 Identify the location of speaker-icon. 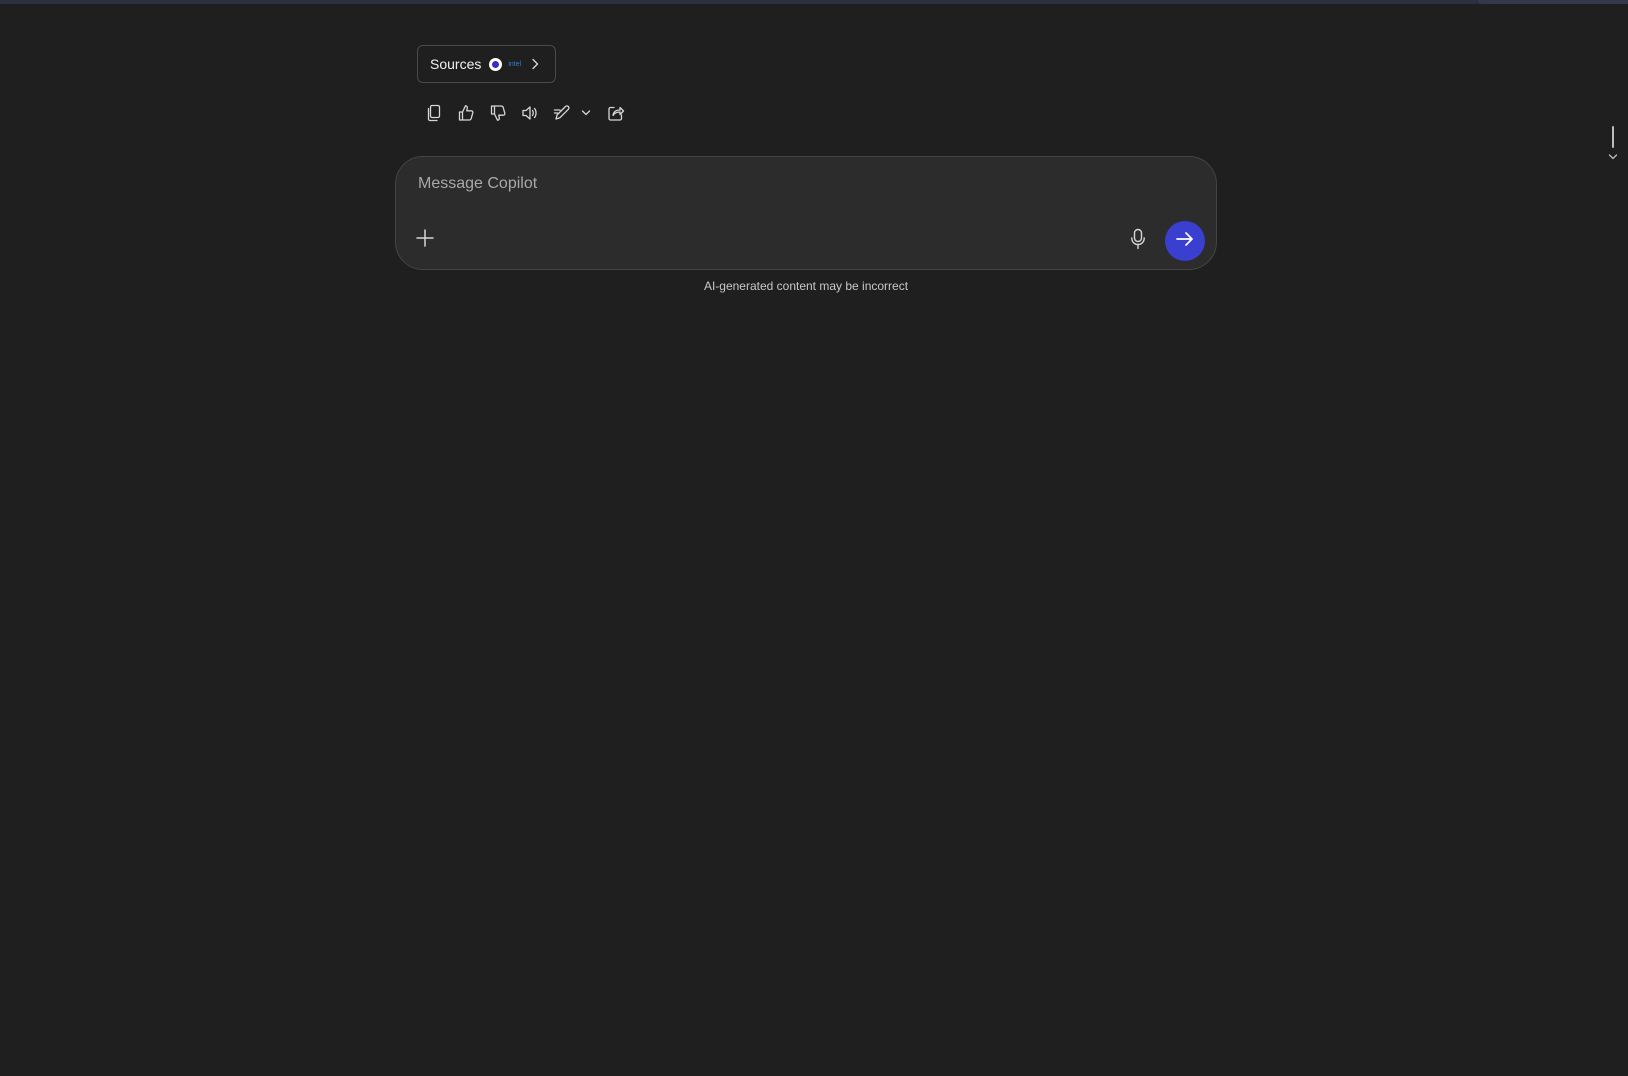
(530, 113).